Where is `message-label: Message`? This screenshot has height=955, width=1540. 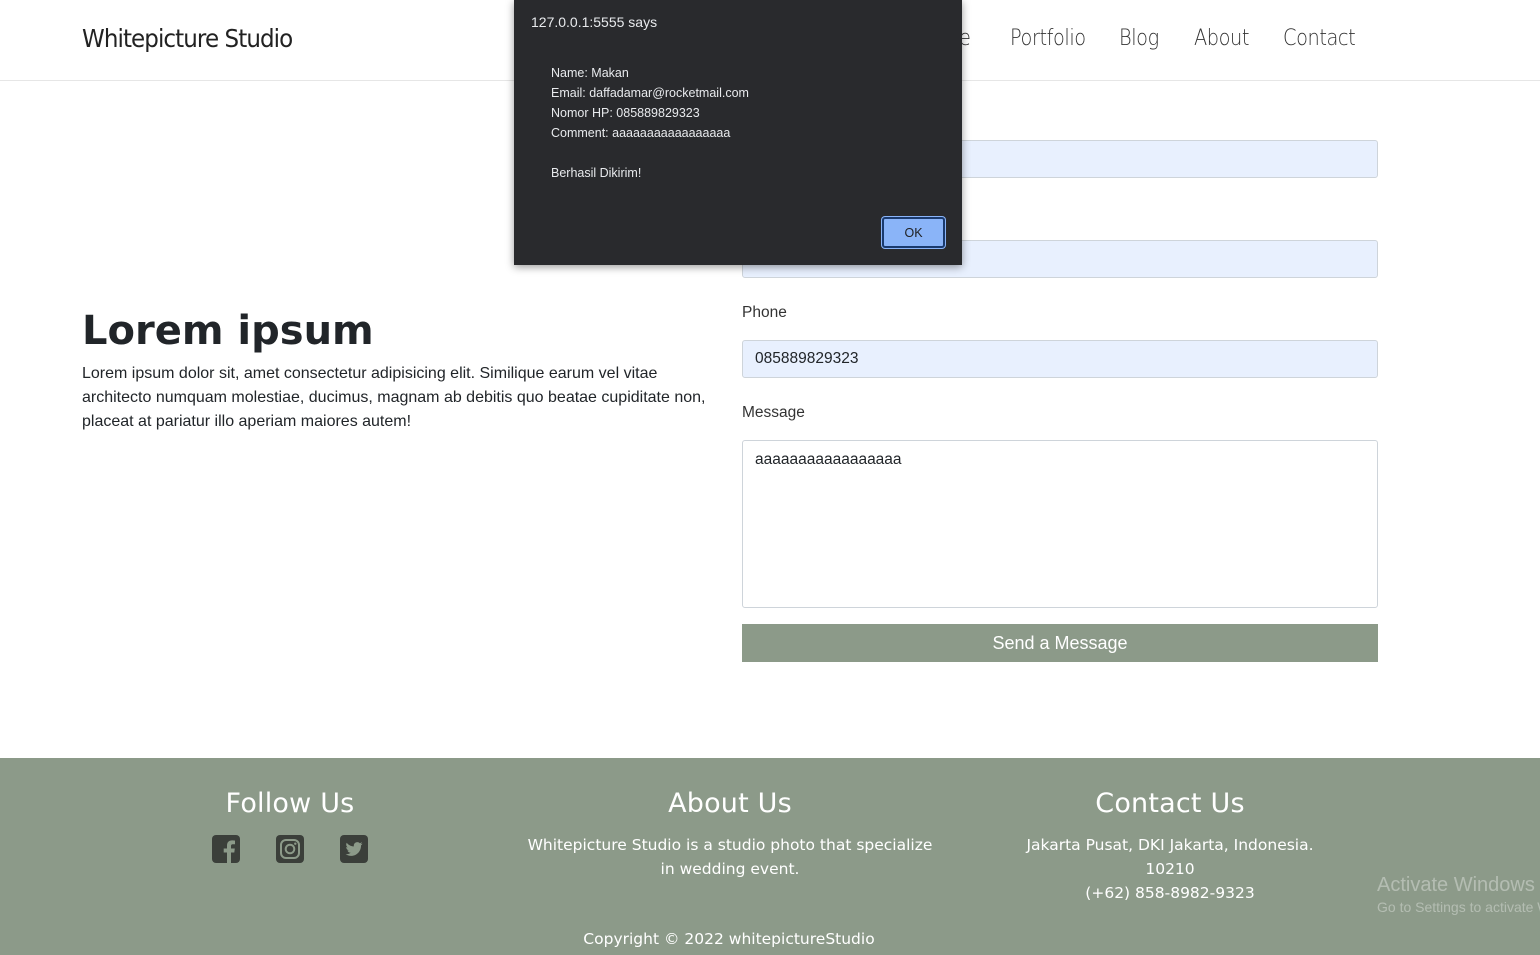
message-label: Message is located at coordinates (773, 412).